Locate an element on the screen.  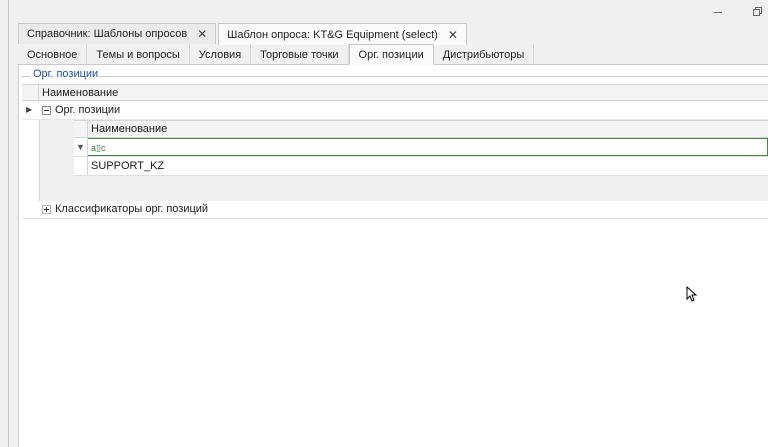
doc-tab-survey-template: Шаблон опроса: KT&G Equipment (select) ✕ is located at coordinates (342, 34).